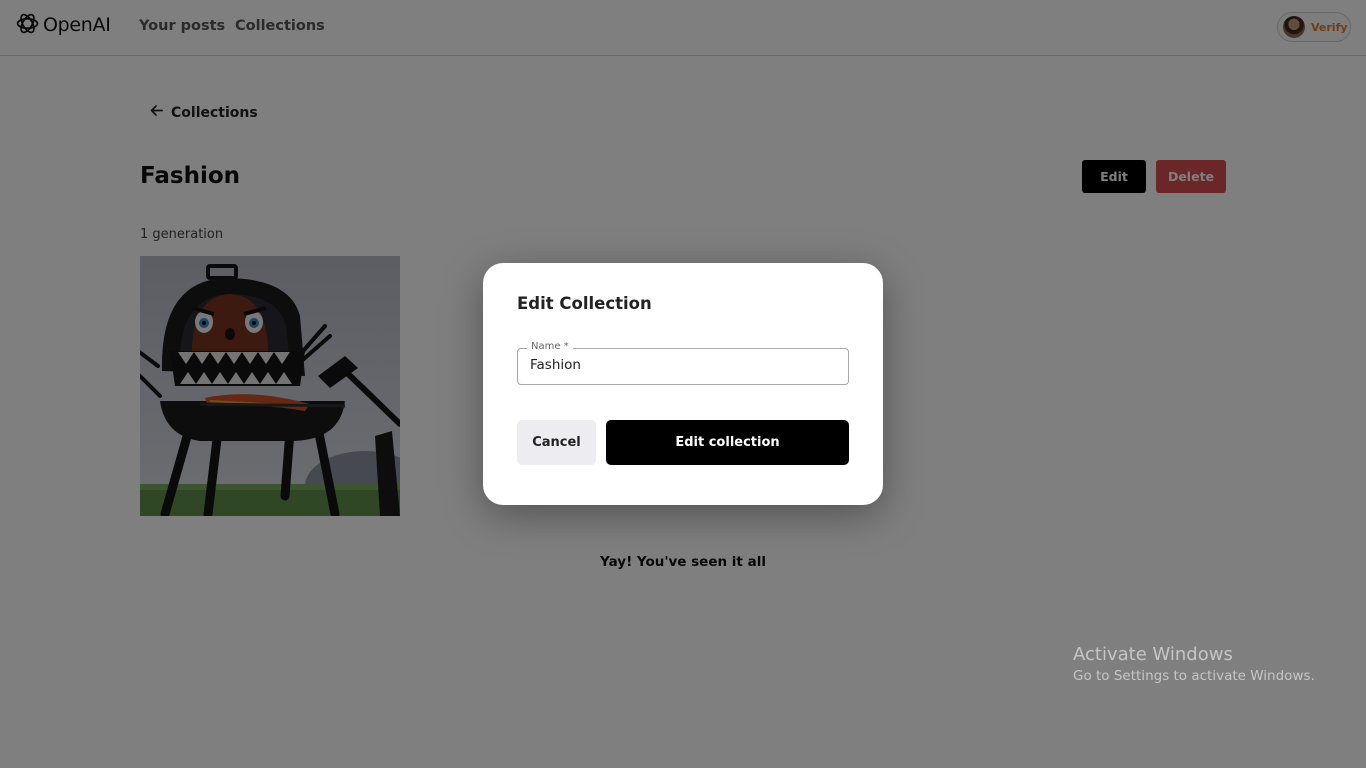 This screenshot has height=768, width=1366. Describe the element at coordinates (550, 346) in the screenshot. I see `name-field-label: Name *` at that location.